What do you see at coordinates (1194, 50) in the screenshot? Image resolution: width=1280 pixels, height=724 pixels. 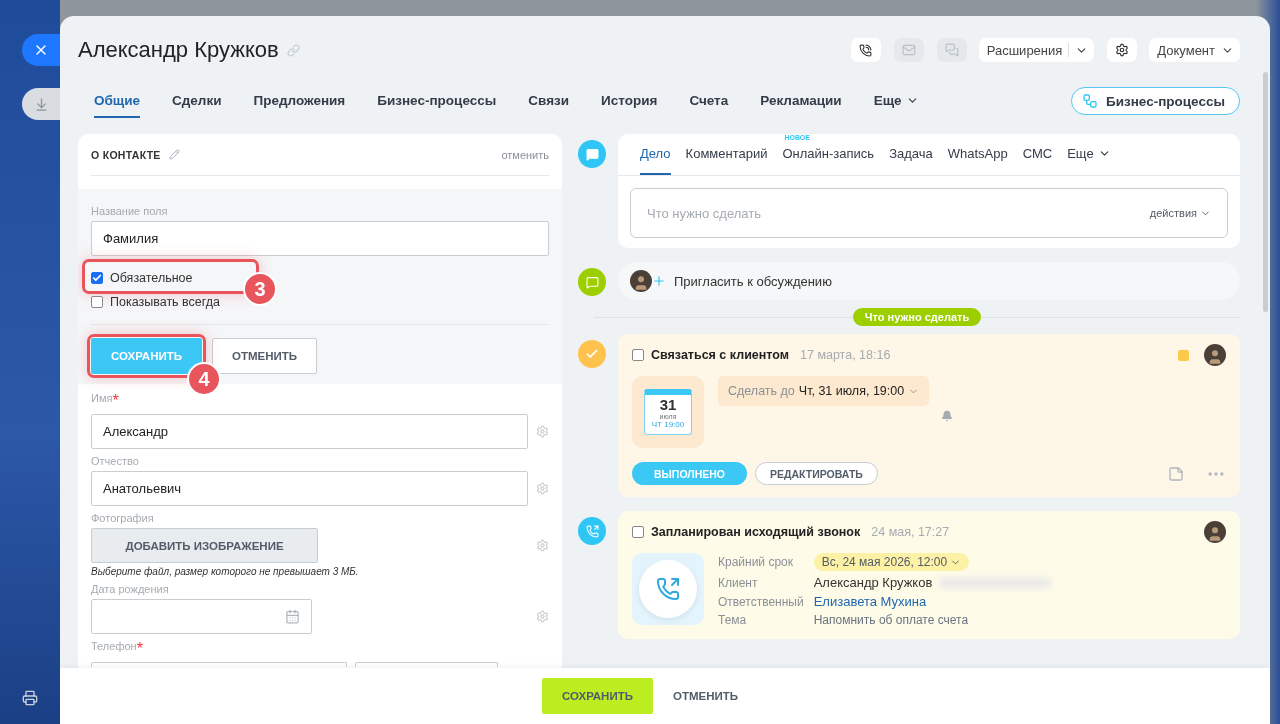 I see `document-button: Документ` at bounding box center [1194, 50].